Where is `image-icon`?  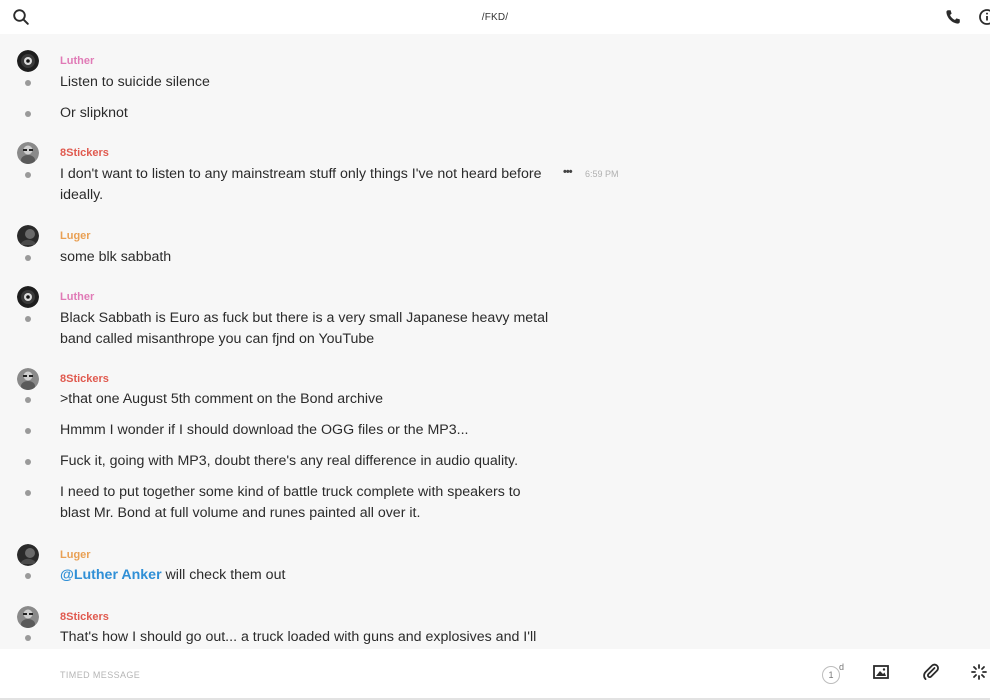 image-icon is located at coordinates (883, 674).